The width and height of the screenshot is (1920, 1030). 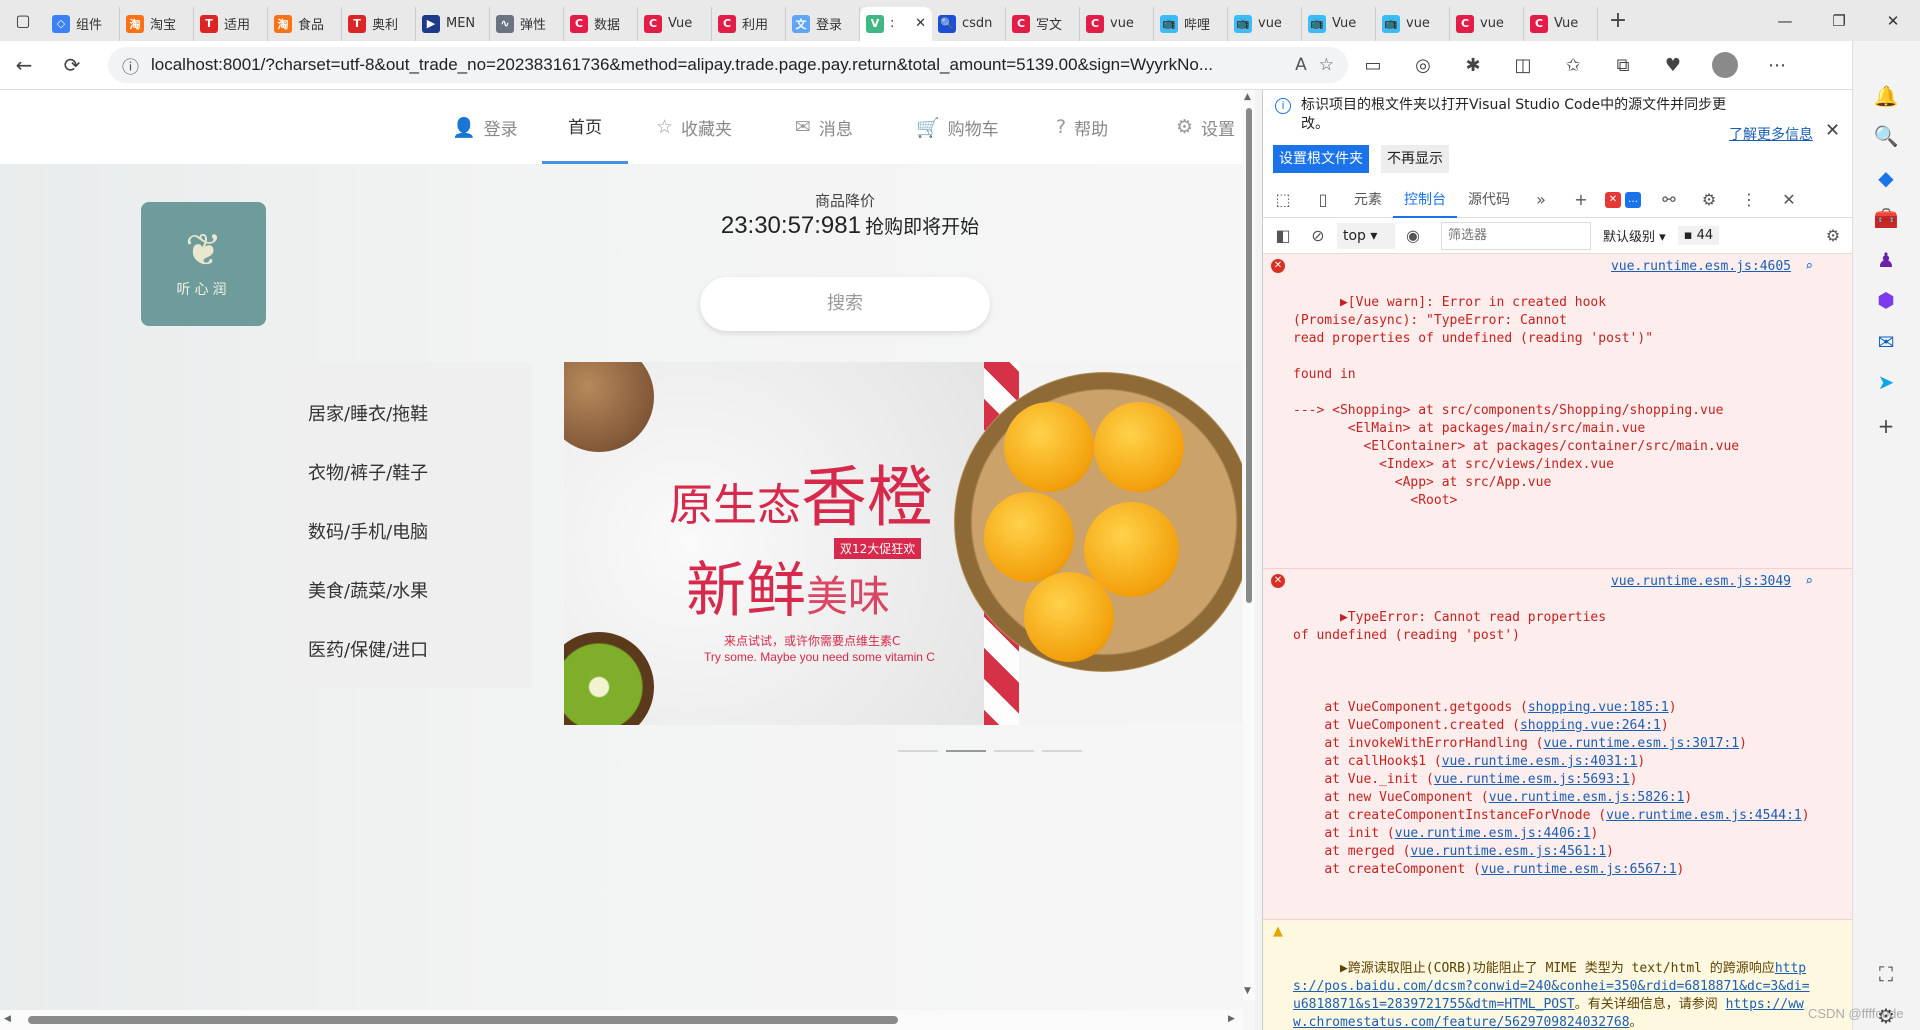 I want to click on stack-location-link: shopping.vue:264:1, so click(x=1590, y=725).